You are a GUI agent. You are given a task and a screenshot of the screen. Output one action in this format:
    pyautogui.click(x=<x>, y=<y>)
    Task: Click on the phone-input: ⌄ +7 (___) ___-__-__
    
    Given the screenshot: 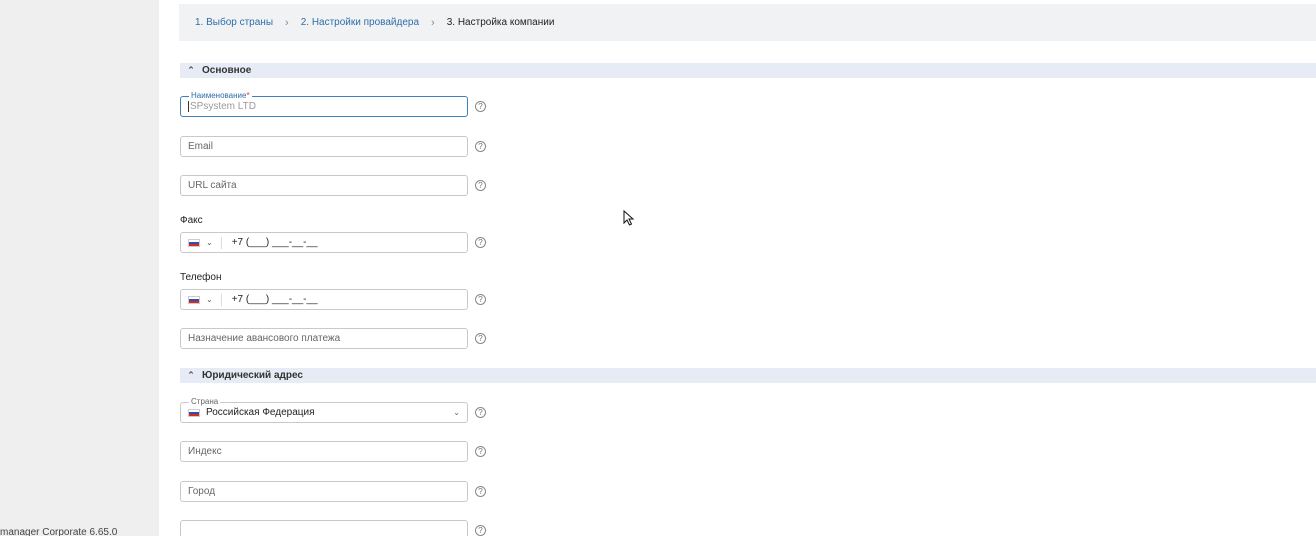 What is the action you would take?
    pyautogui.click(x=324, y=299)
    